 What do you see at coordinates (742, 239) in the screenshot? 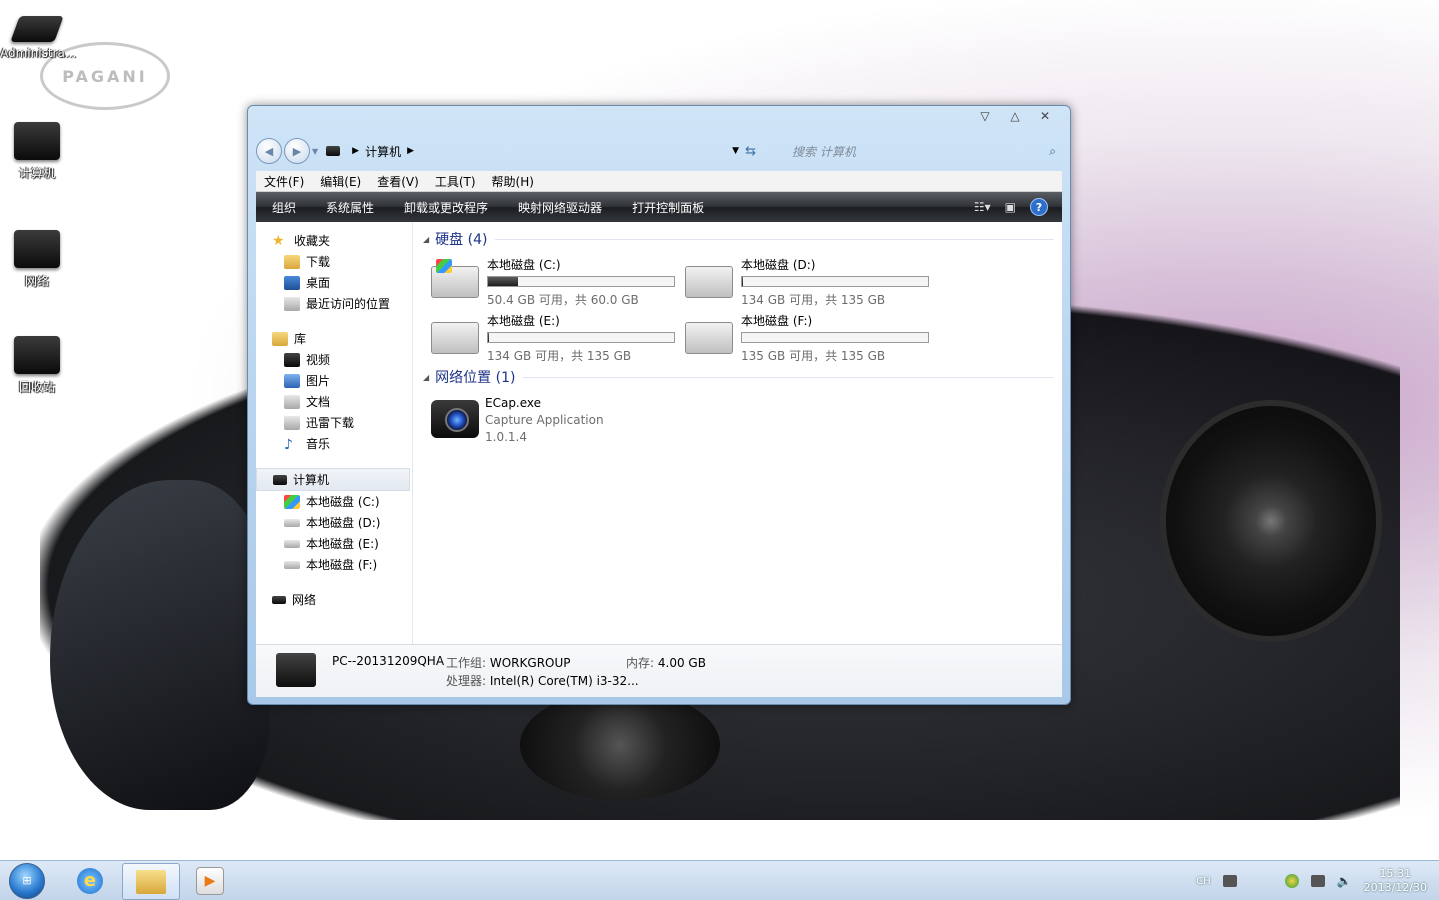
I see `section-header-drives: ◢ 硬盘 (4)` at bounding box center [742, 239].